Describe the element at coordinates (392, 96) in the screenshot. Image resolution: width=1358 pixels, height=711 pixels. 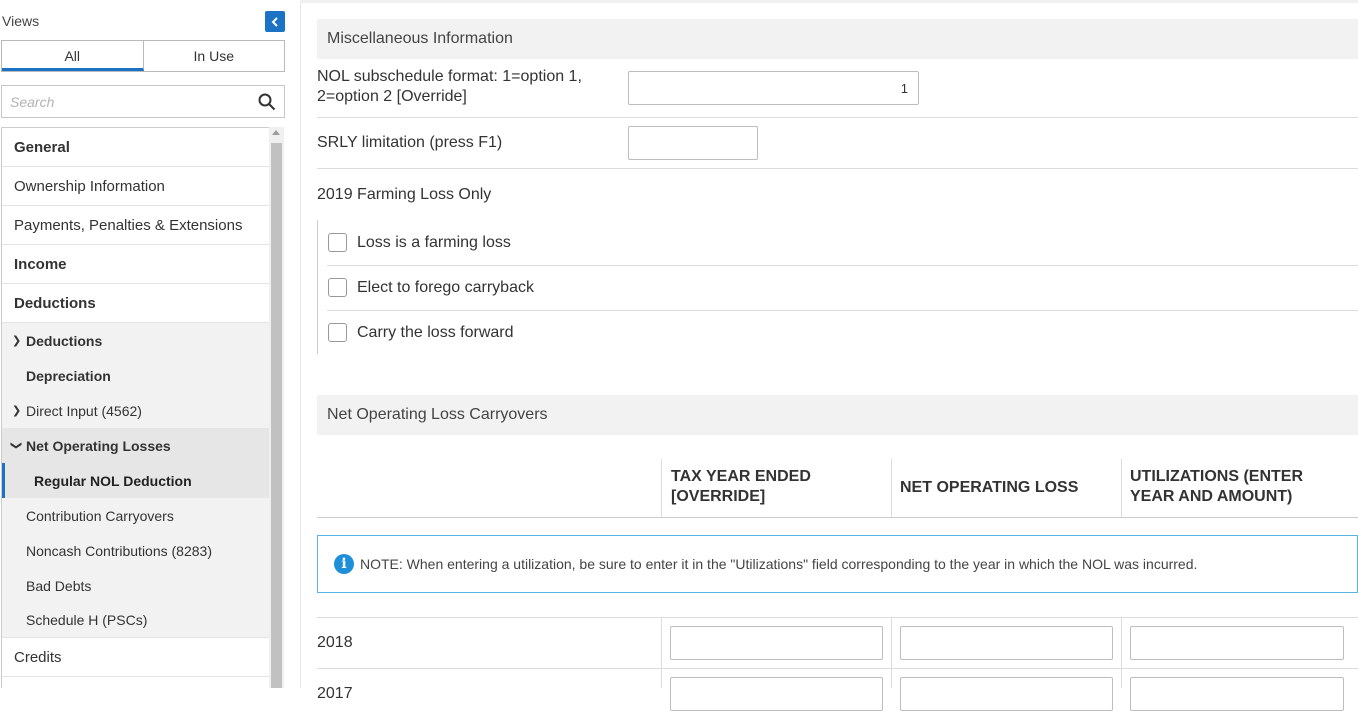
I see `nol-format-label-line2: 2=option 2 [Override]` at that location.